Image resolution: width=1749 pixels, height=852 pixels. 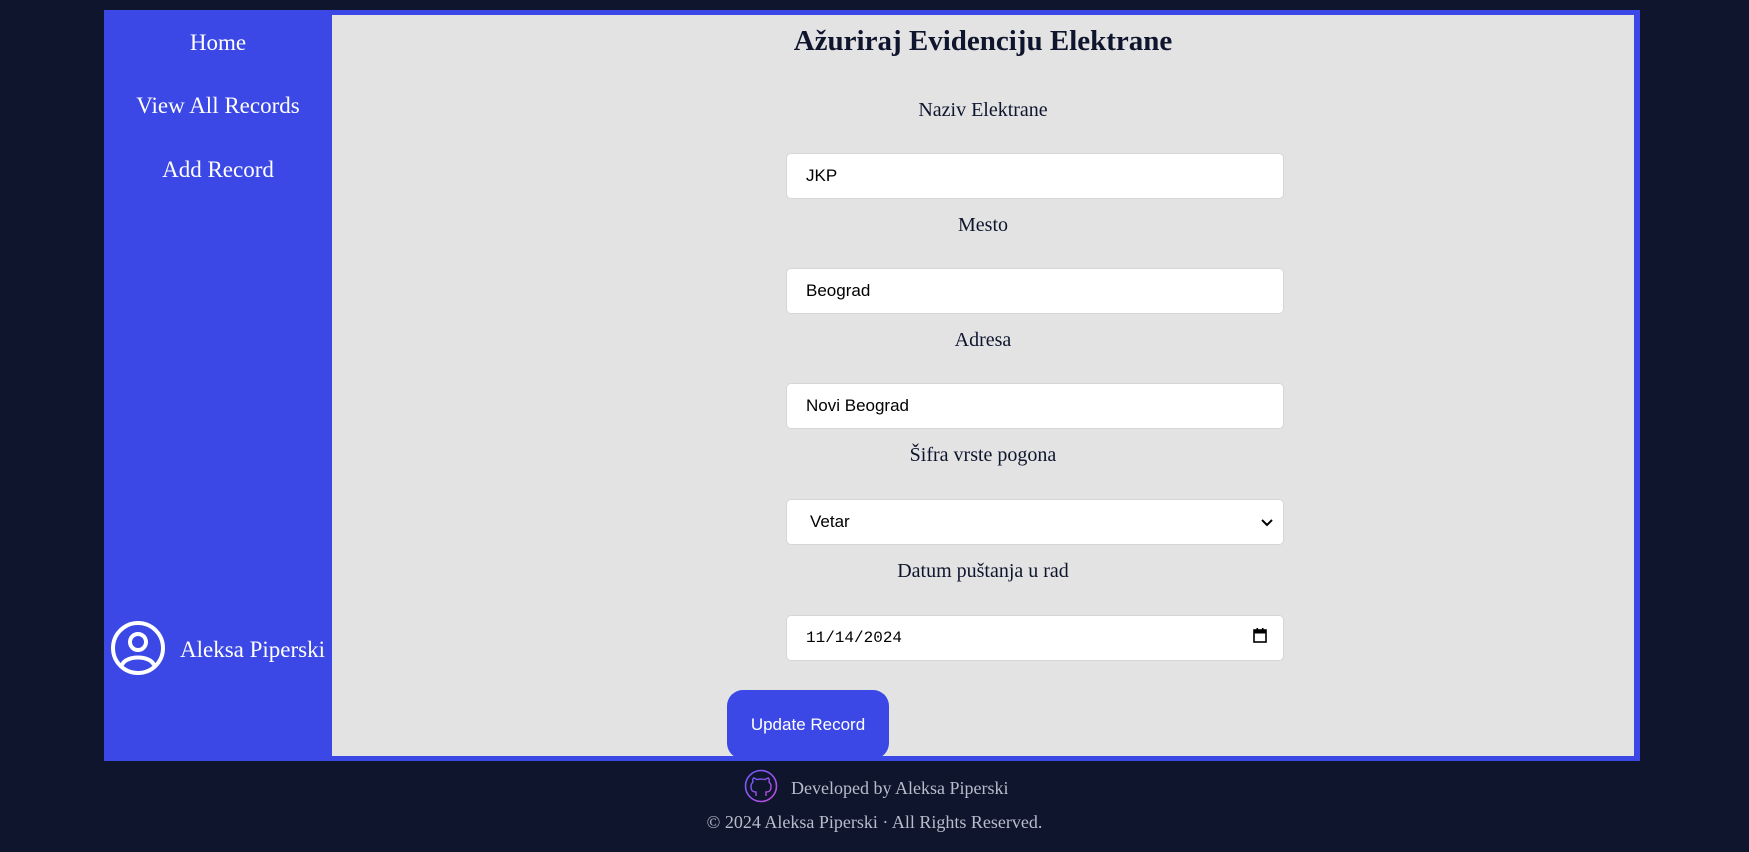 I want to click on naziv-elektrane-value: JKP, so click(x=822, y=175).